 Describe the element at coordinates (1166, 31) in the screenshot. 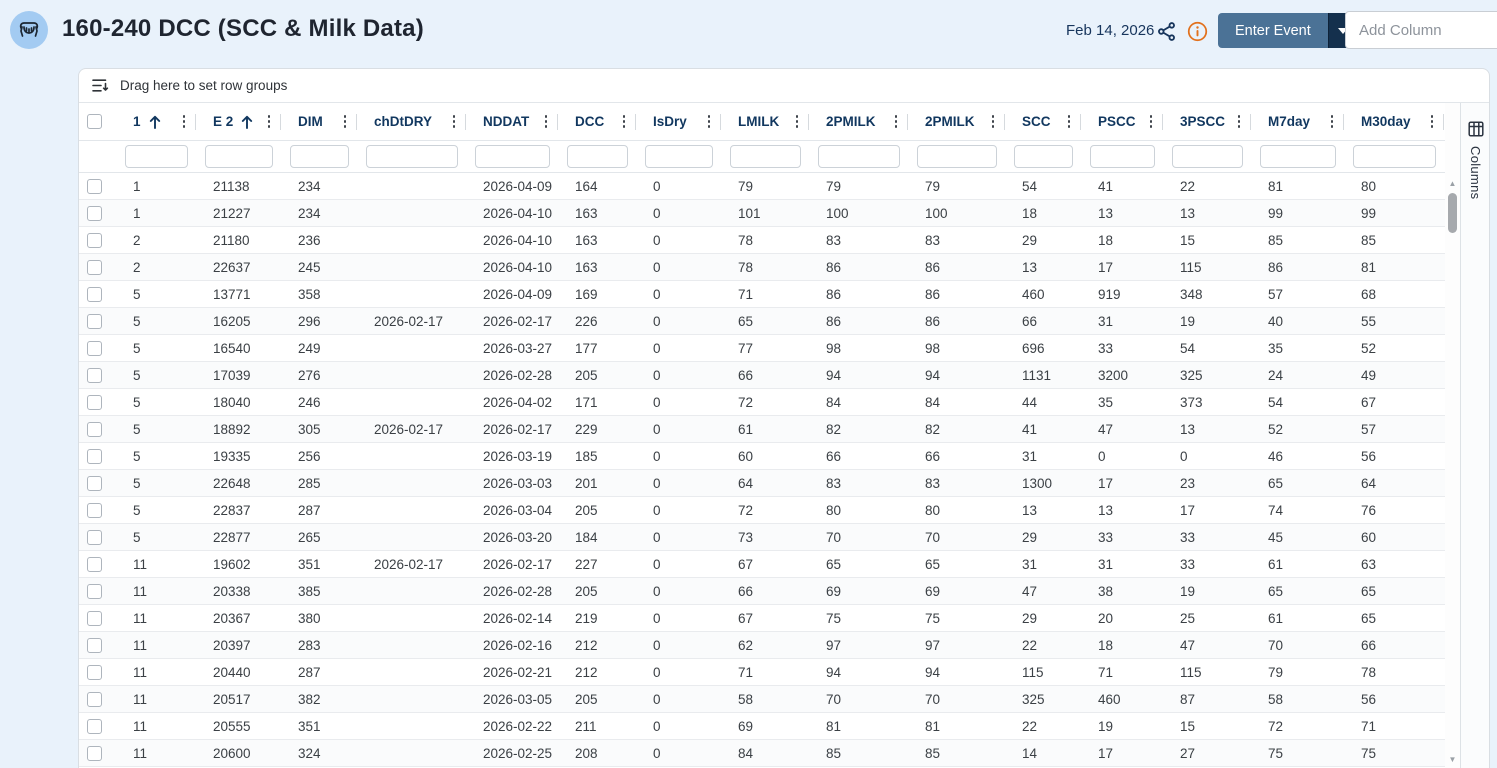

I see `share-button` at that location.